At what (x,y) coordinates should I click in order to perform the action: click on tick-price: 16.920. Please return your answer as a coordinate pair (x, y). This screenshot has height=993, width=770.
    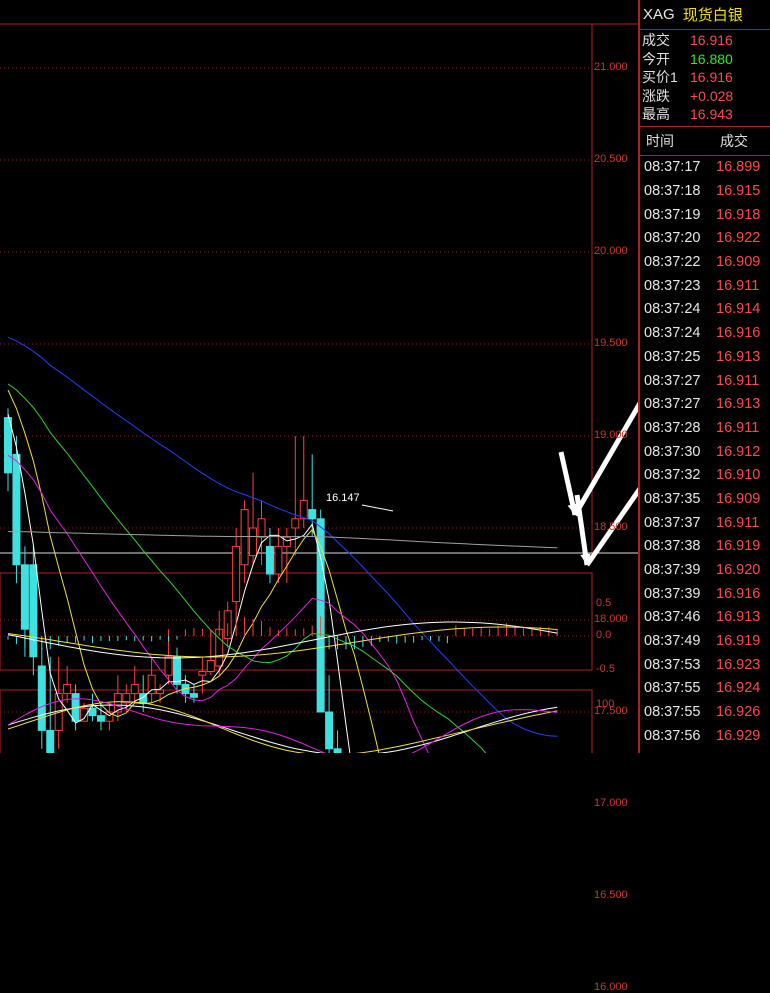
    Looking at the image, I should click on (738, 570).